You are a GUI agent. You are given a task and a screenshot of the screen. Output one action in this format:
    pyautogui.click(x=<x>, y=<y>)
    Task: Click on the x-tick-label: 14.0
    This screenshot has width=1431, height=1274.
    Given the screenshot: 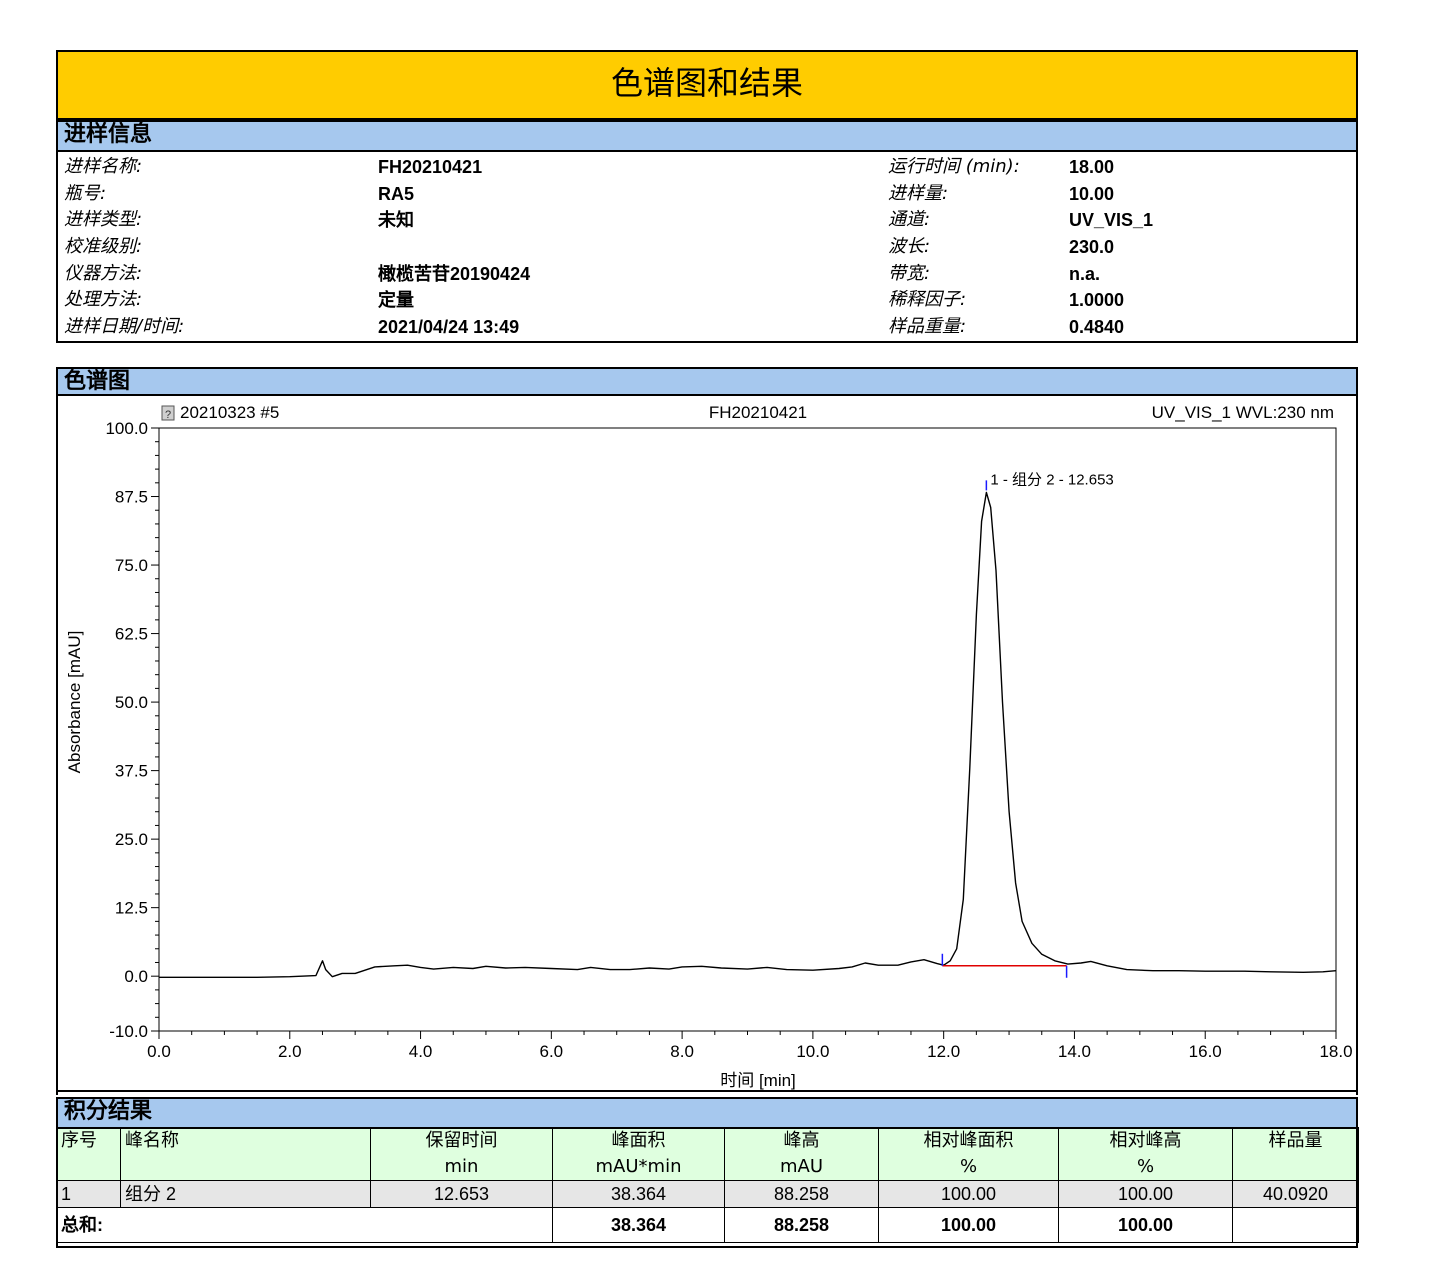 What is the action you would take?
    pyautogui.click(x=1074, y=1051)
    